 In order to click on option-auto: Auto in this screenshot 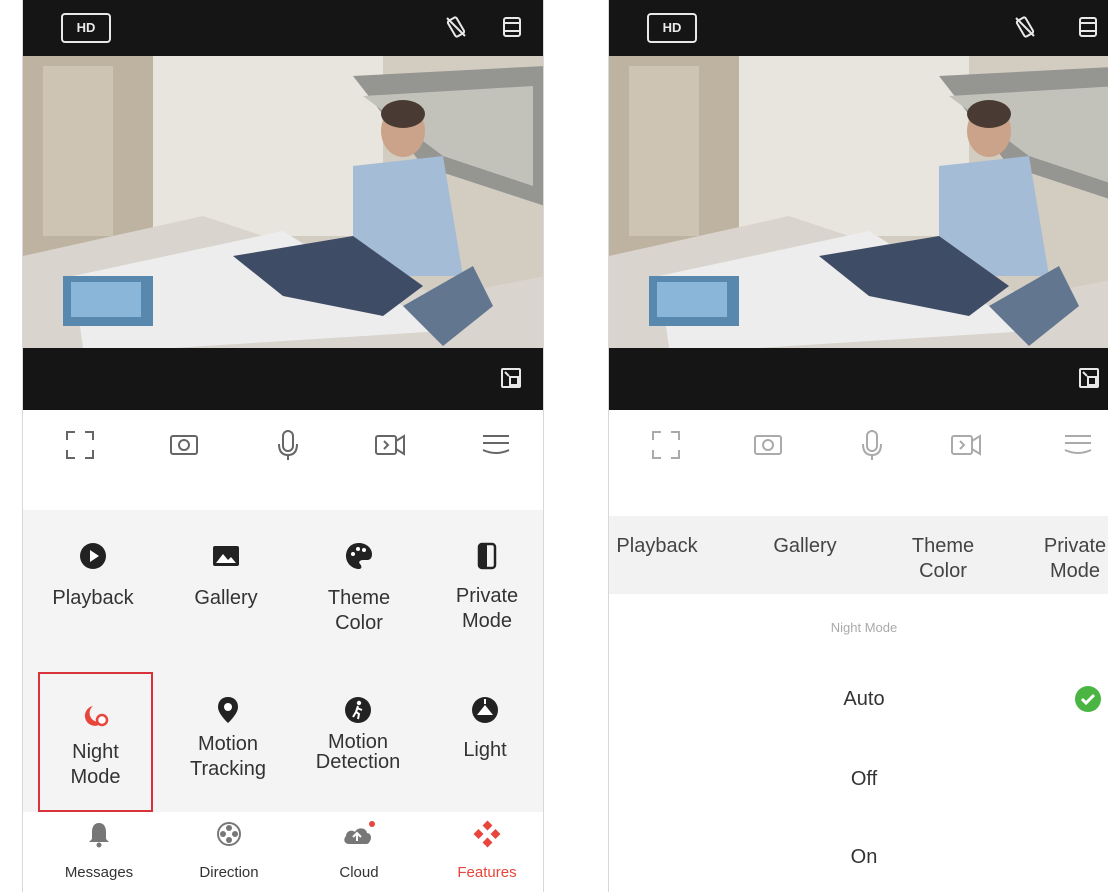, I will do `click(858, 699)`.